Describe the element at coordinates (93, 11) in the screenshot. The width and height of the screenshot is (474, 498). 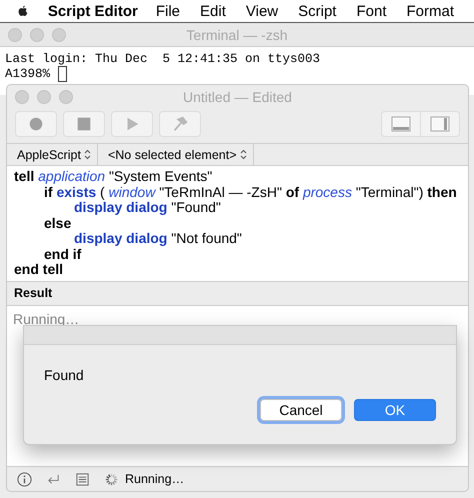
I see `app-menu: Script Editor` at that location.